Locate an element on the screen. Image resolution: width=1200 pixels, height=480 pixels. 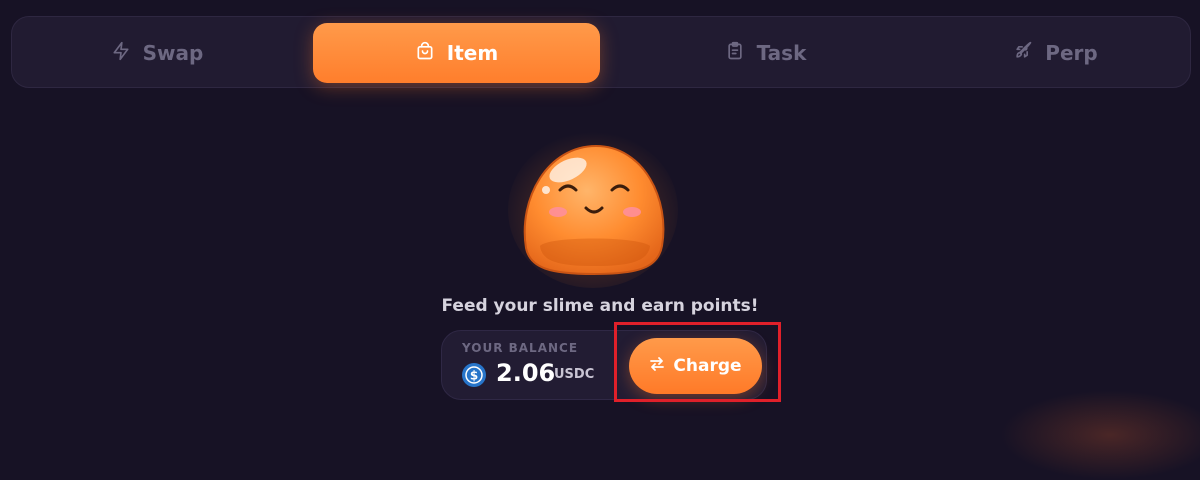
usdc-coin-icon: $ is located at coordinates (474, 375).